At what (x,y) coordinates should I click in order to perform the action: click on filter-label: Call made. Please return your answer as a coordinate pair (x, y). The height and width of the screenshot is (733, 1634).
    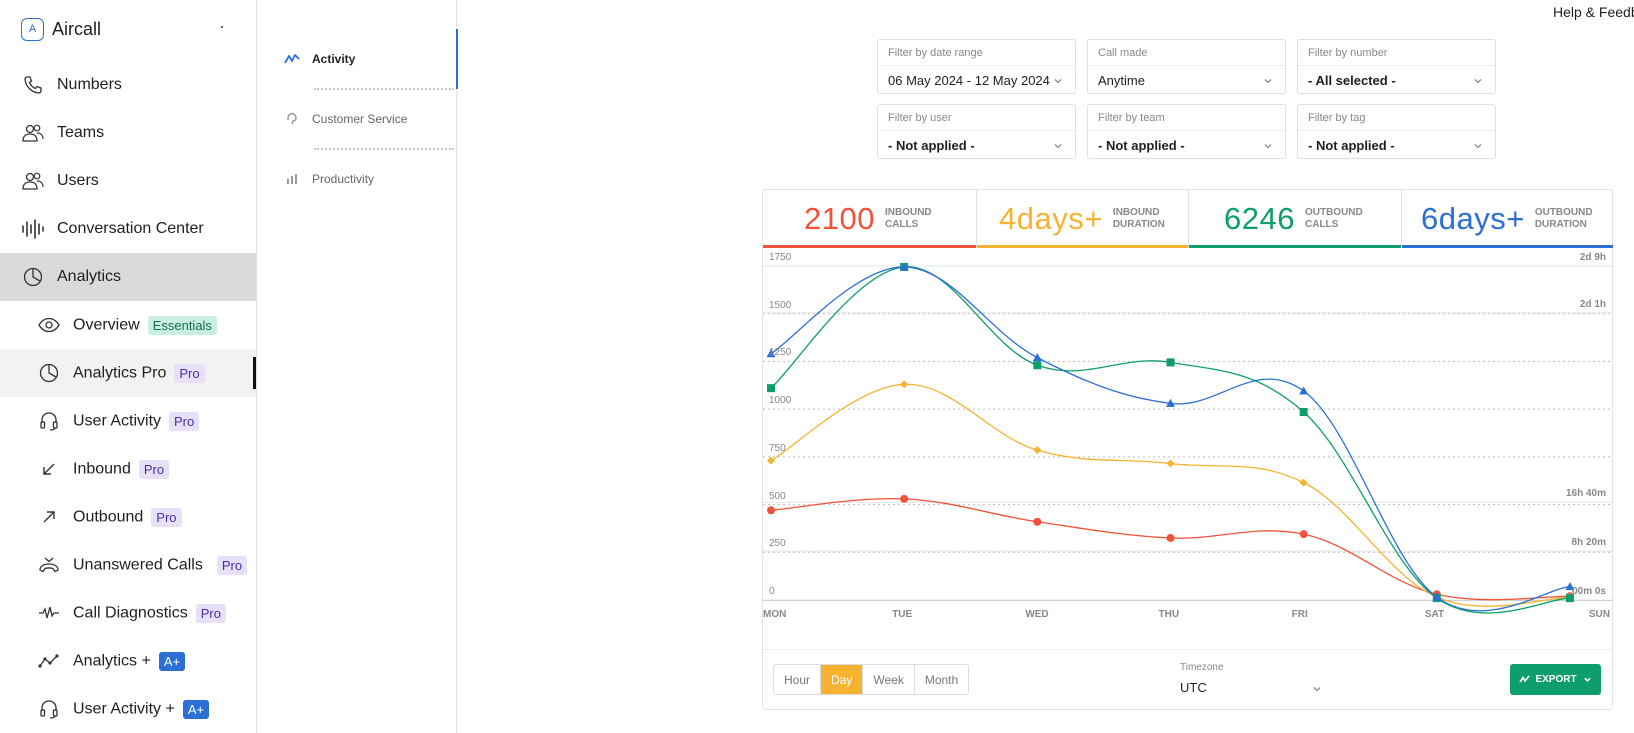
    Looking at the image, I should click on (1123, 53).